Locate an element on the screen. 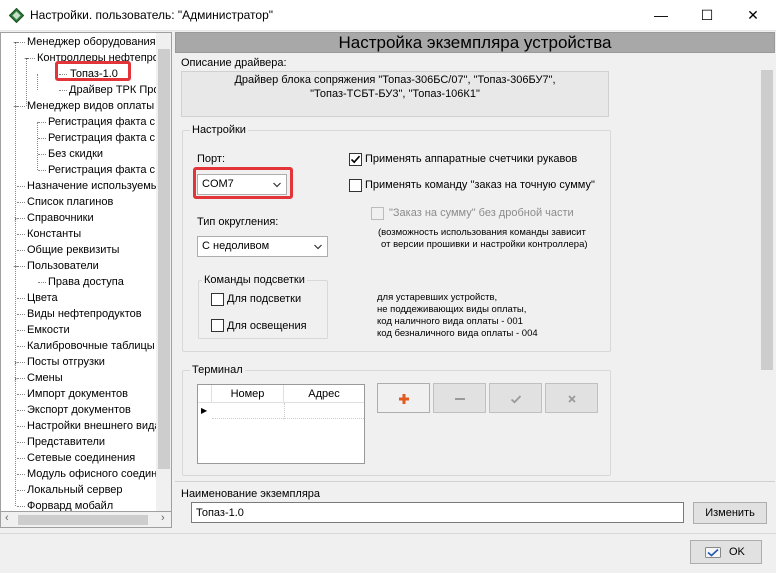 The width and height of the screenshot is (776, 573). minimize-button: — is located at coordinates (661, 15).